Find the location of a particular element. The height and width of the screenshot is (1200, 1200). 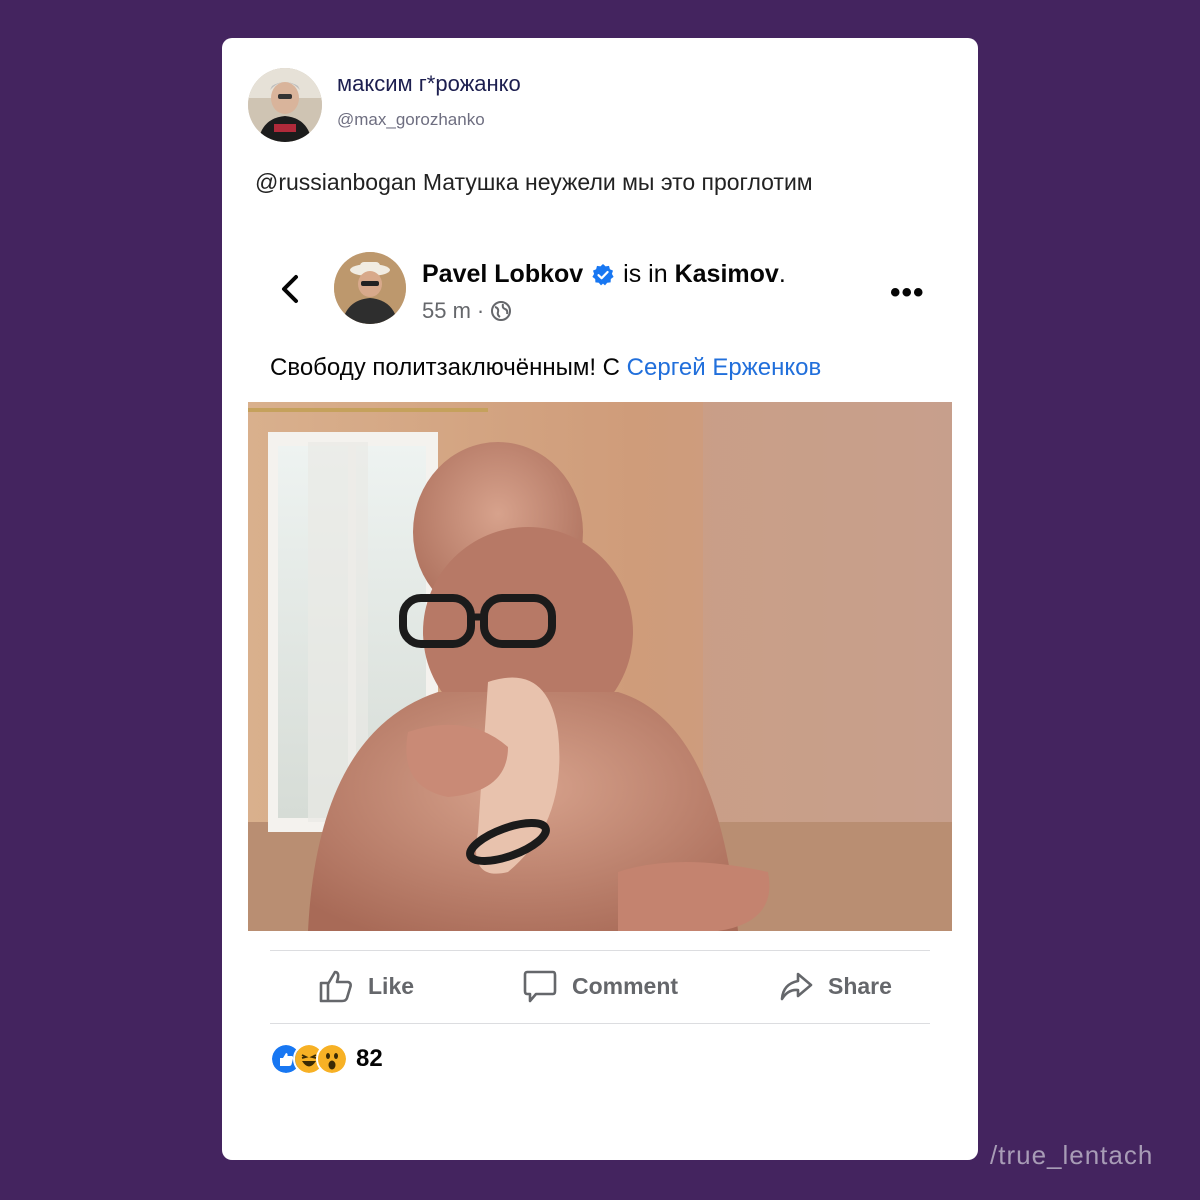

reaction-count: 82 is located at coordinates (369, 1058).